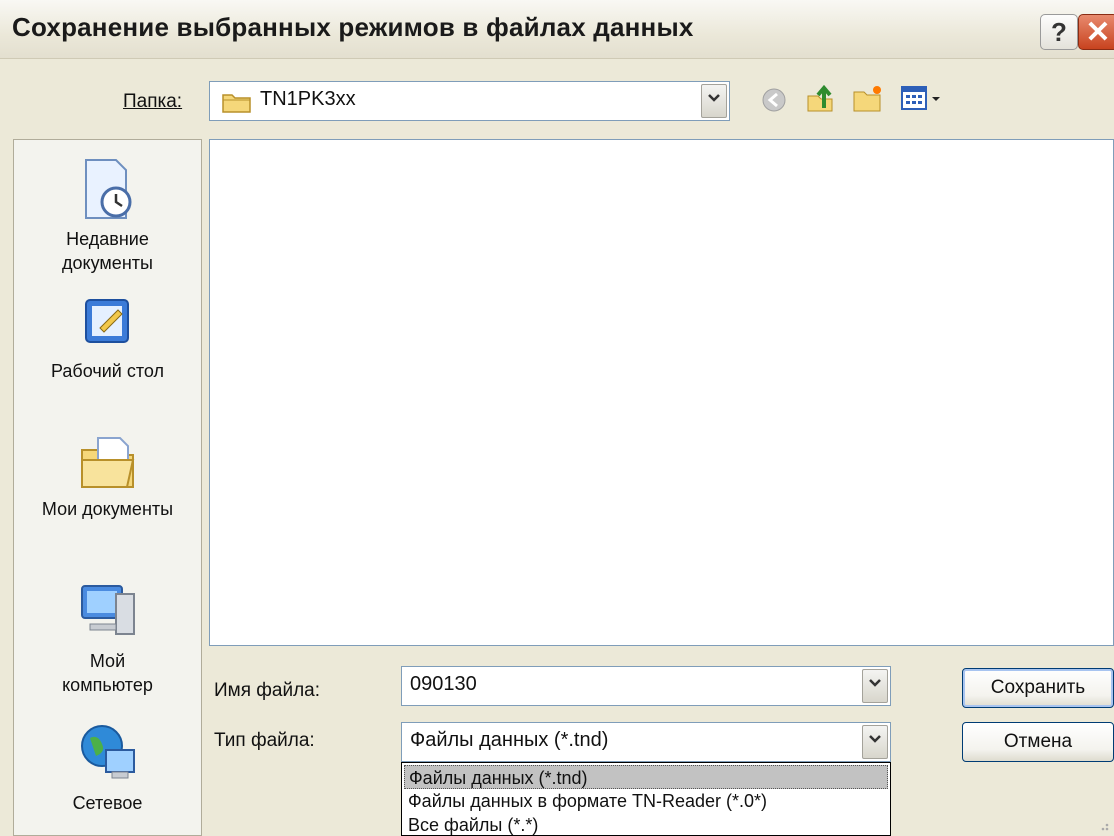  I want to click on filename-label: Имя файла:, so click(267, 691).